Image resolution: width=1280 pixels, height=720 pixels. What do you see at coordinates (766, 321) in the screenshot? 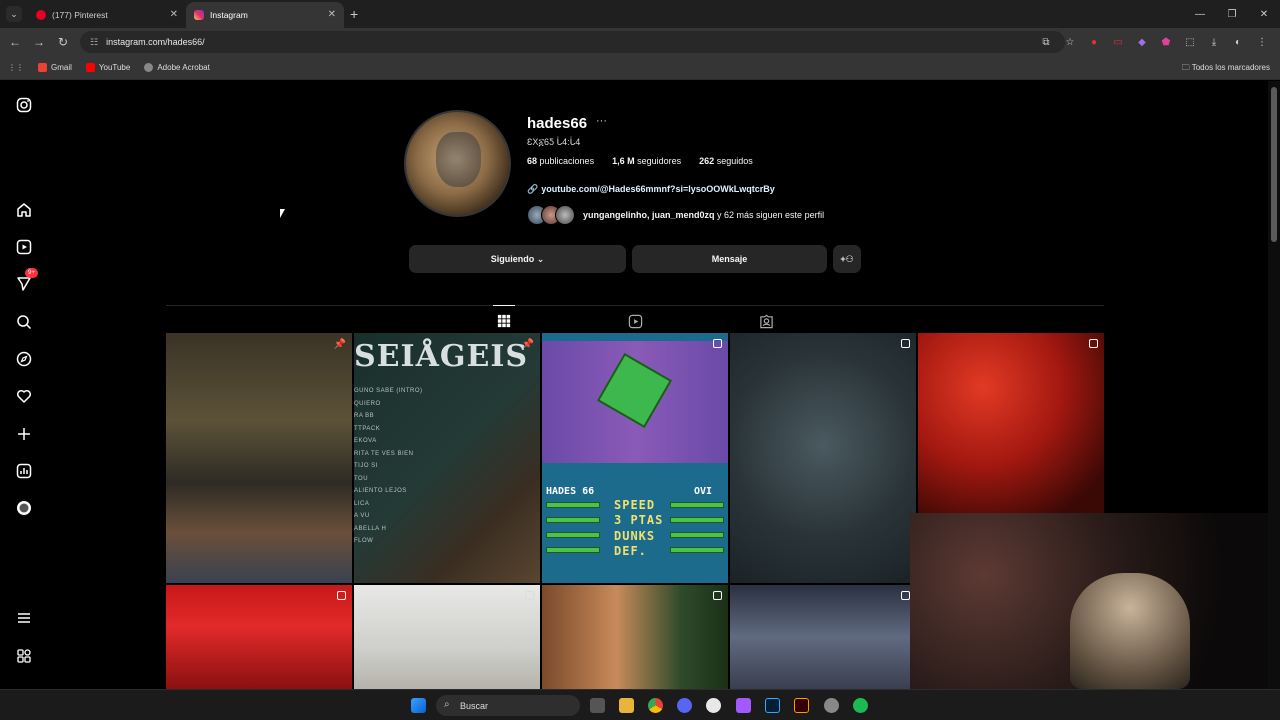
I see `tab-tagged-icon` at bounding box center [766, 321].